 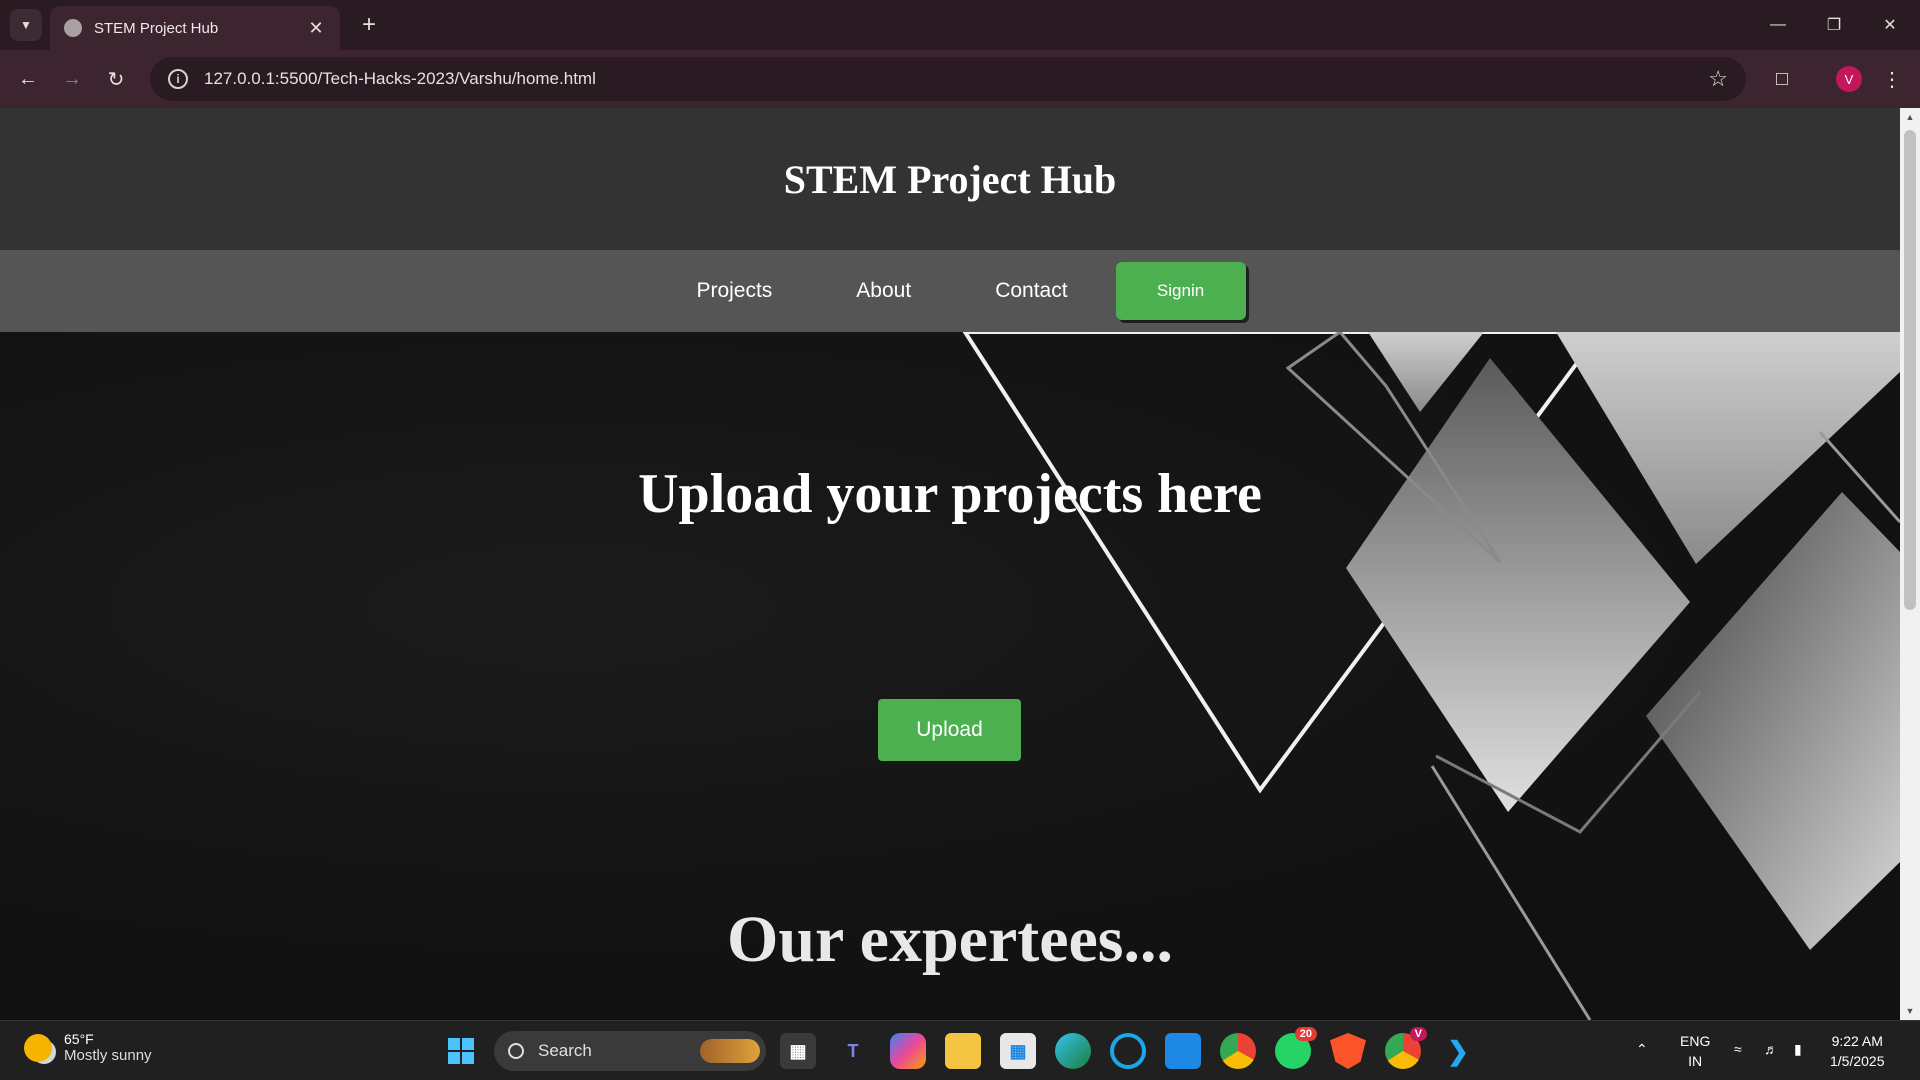 What do you see at coordinates (1238, 1051) in the screenshot?
I see `chrome-icon` at bounding box center [1238, 1051].